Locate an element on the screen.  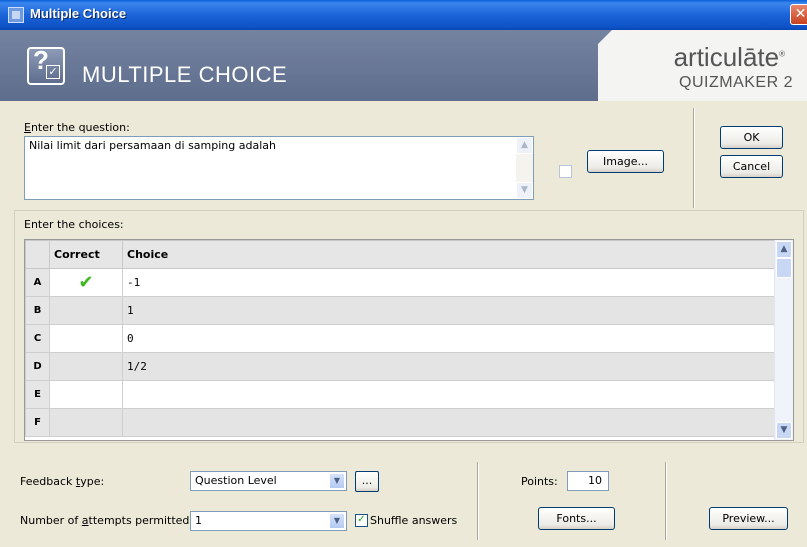
column-header-choice: Choice is located at coordinates (449, 254).